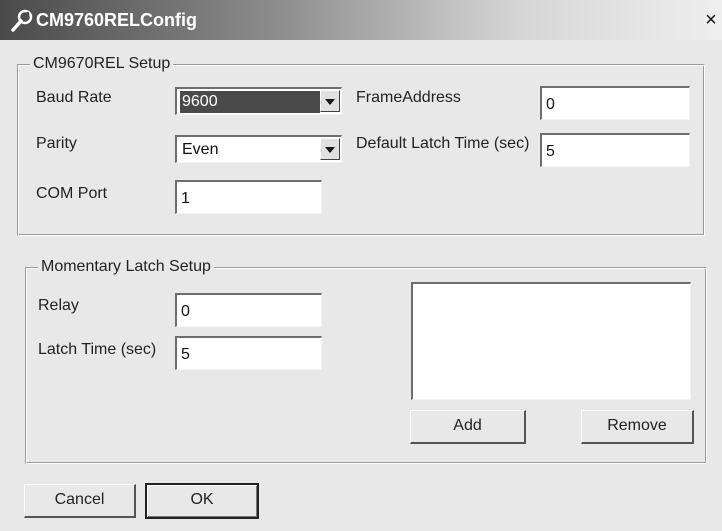 This screenshot has height=531, width=722. I want to click on window-title: CM9760RELConfig, so click(117, 20).